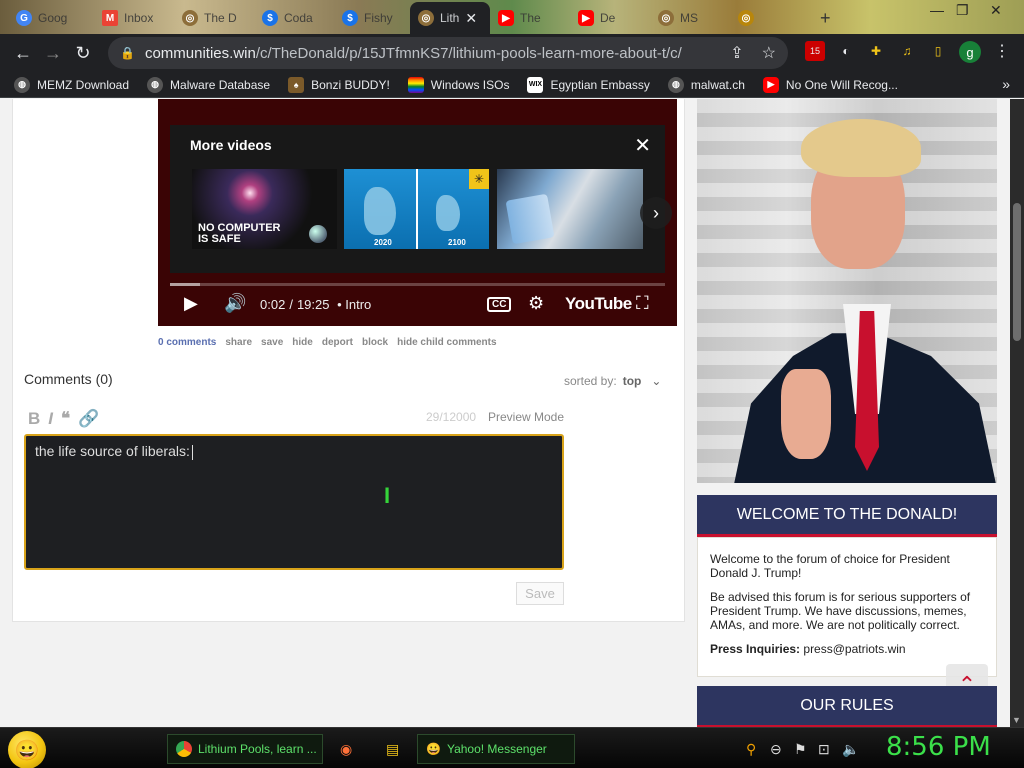 This screenshot has width=1024, height=768. What do you see at coordinates (938, 51) in the screenshot?
I see `side-panel-icon: ▯` at bounding box center [938, 51].